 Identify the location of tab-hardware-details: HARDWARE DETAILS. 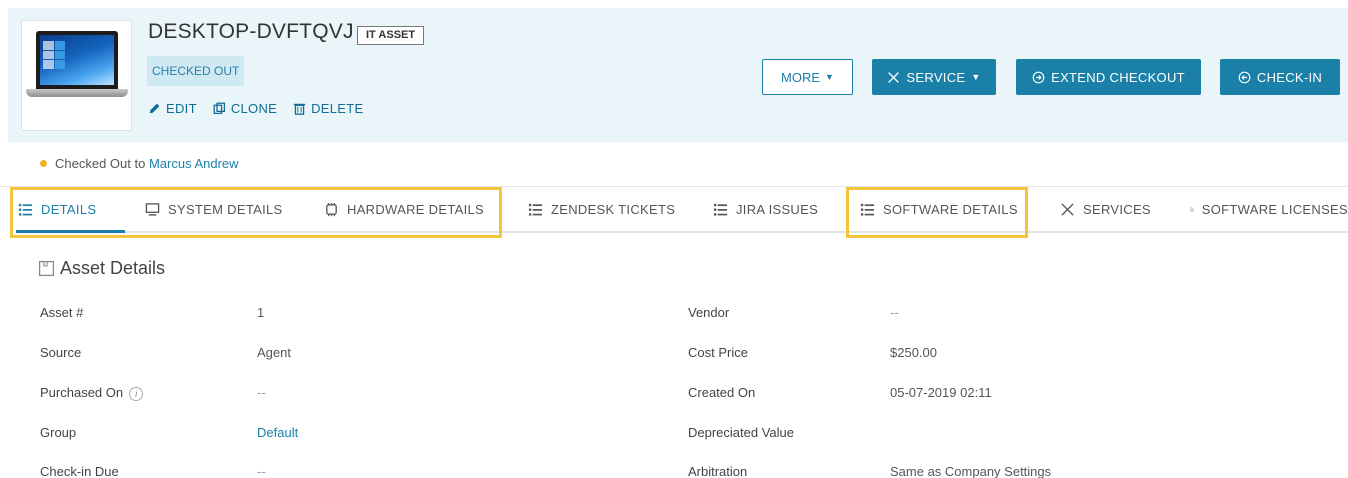
(404, 209).